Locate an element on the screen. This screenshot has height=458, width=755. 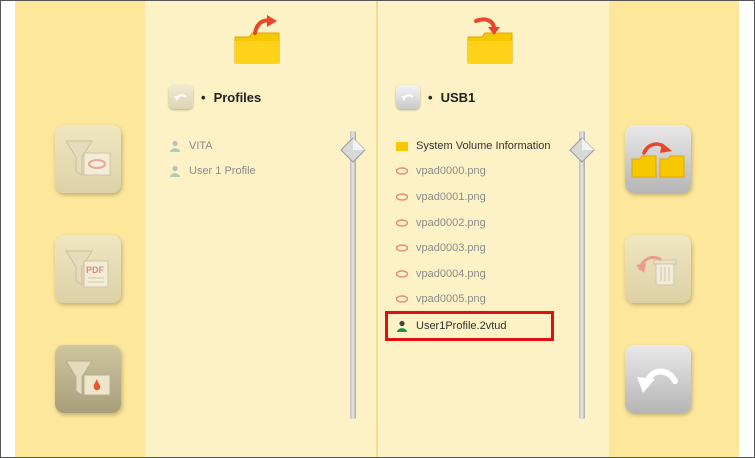
filter-profile-icon is located at coordinates (88, 378).